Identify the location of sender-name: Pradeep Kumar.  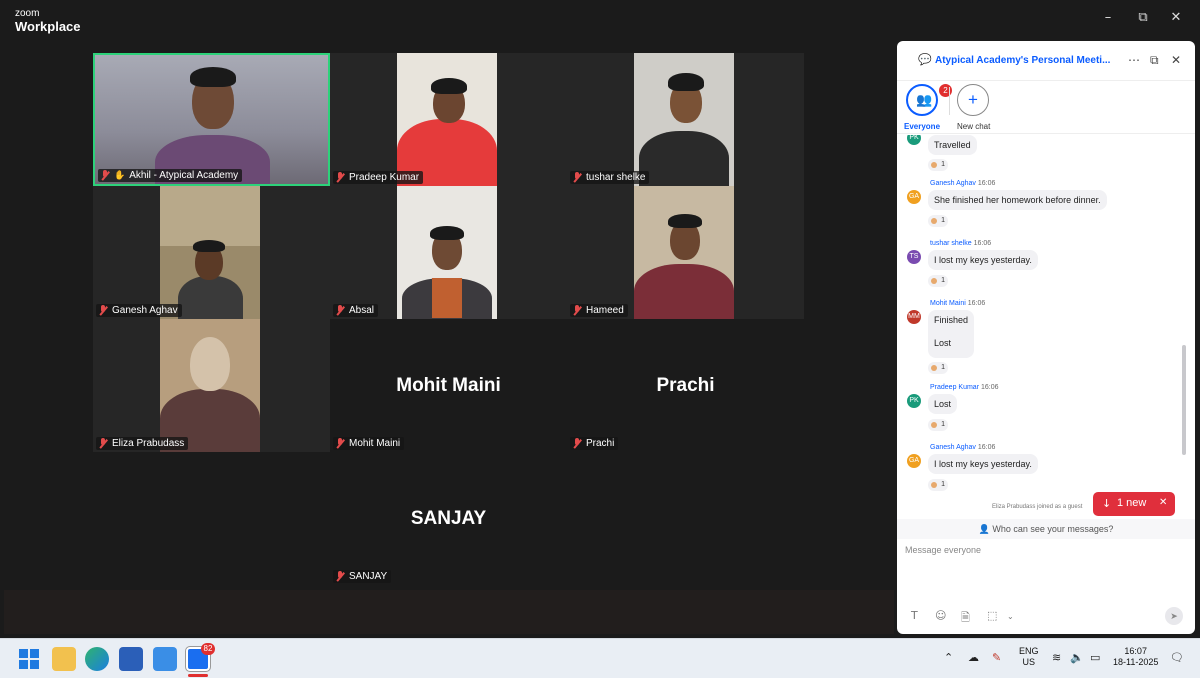
(955, 387).